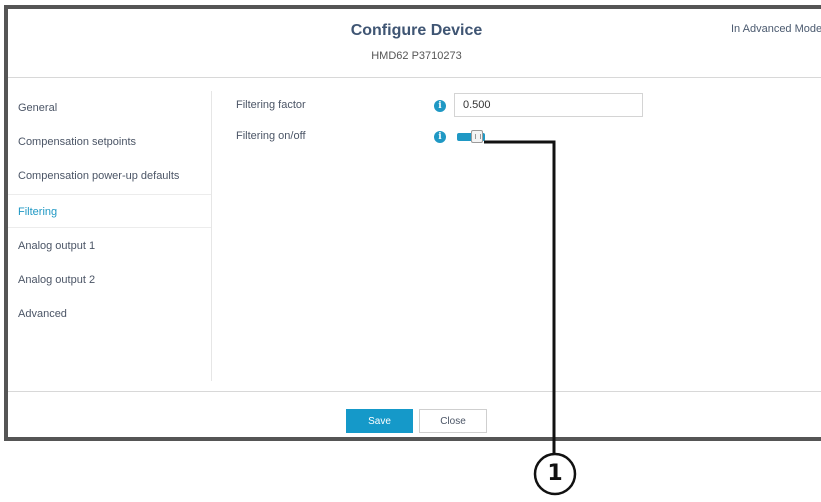 This screenshot has width=821, height=502. What do you see at coordinates (548, 105) in the screenshot?
I see `filtering-factor-input` at bounding box center [548, 105].